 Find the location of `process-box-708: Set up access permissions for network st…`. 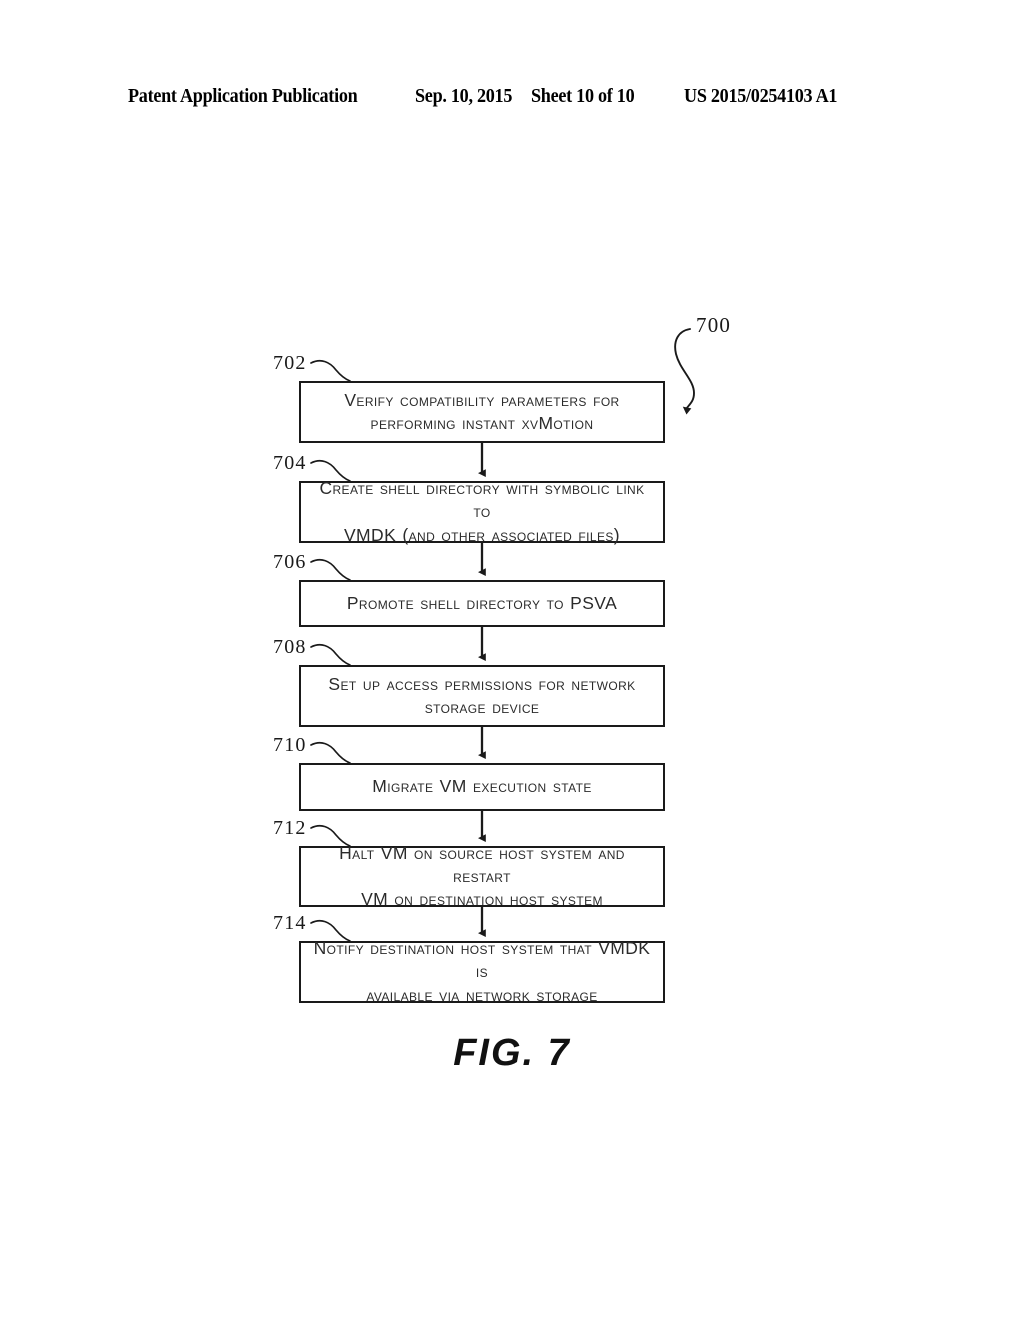

process-box-708: Set up access permissions for network st… is located at coordinates (482, 696).